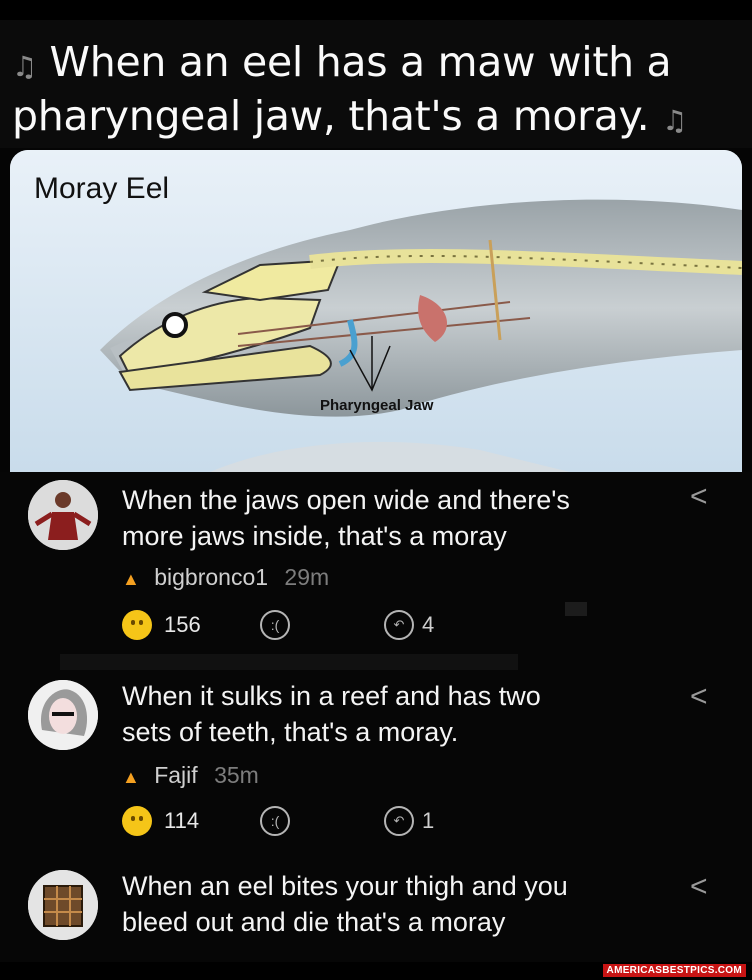 The image size is (752, 980). I want to click on comment-meta: ▲ Fajif 35m, so click(190, 775).